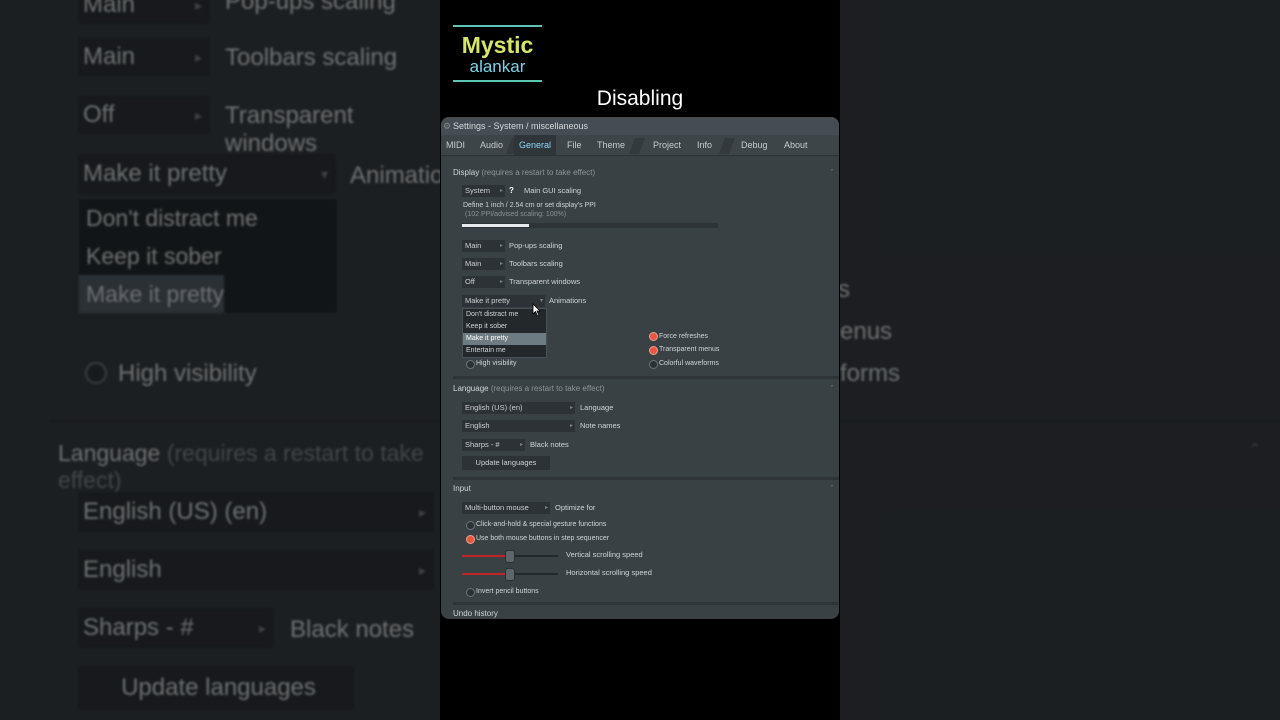 Image resolution: width=1280 pixels, height=720 pixels. I want to click on colorful-waveforms-radio, so click(653, 364).